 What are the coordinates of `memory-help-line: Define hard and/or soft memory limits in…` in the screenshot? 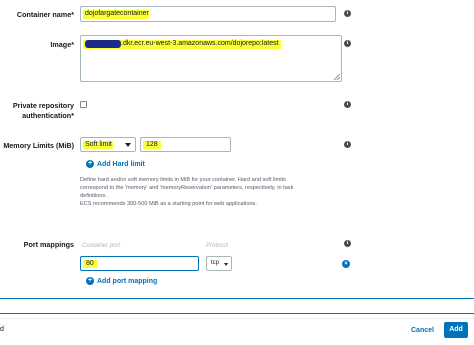 It's located at (183, 180).